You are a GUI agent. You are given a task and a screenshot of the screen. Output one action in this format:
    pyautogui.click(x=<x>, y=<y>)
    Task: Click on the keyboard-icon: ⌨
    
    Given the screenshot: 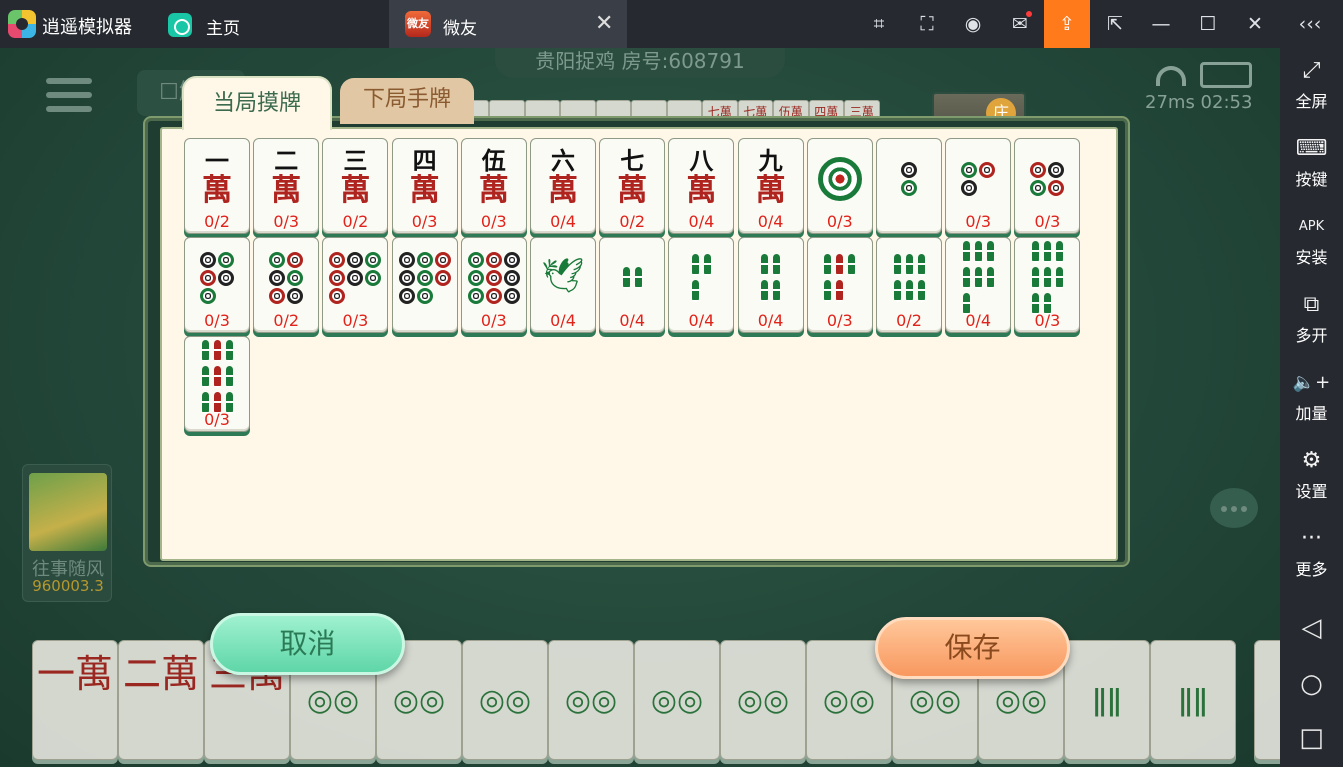 What is the action you would take?
    pyautogui.click(x=1311, y=148)
    